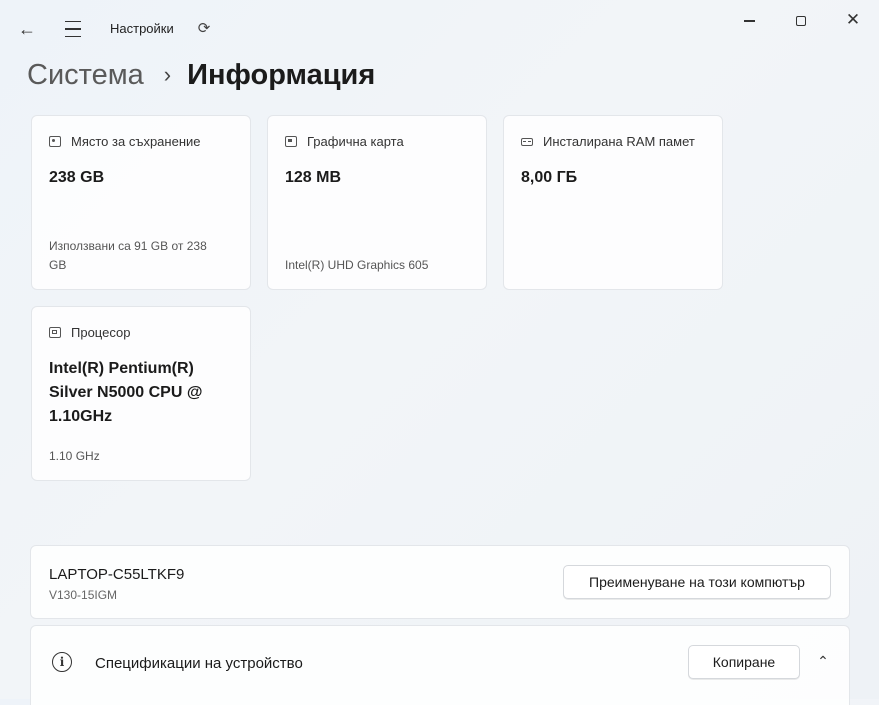  Describe the element at coordinates (126, 392) in the screenshot. I see `cpu-value-line2: Silver N5000 CPU @` at that location.